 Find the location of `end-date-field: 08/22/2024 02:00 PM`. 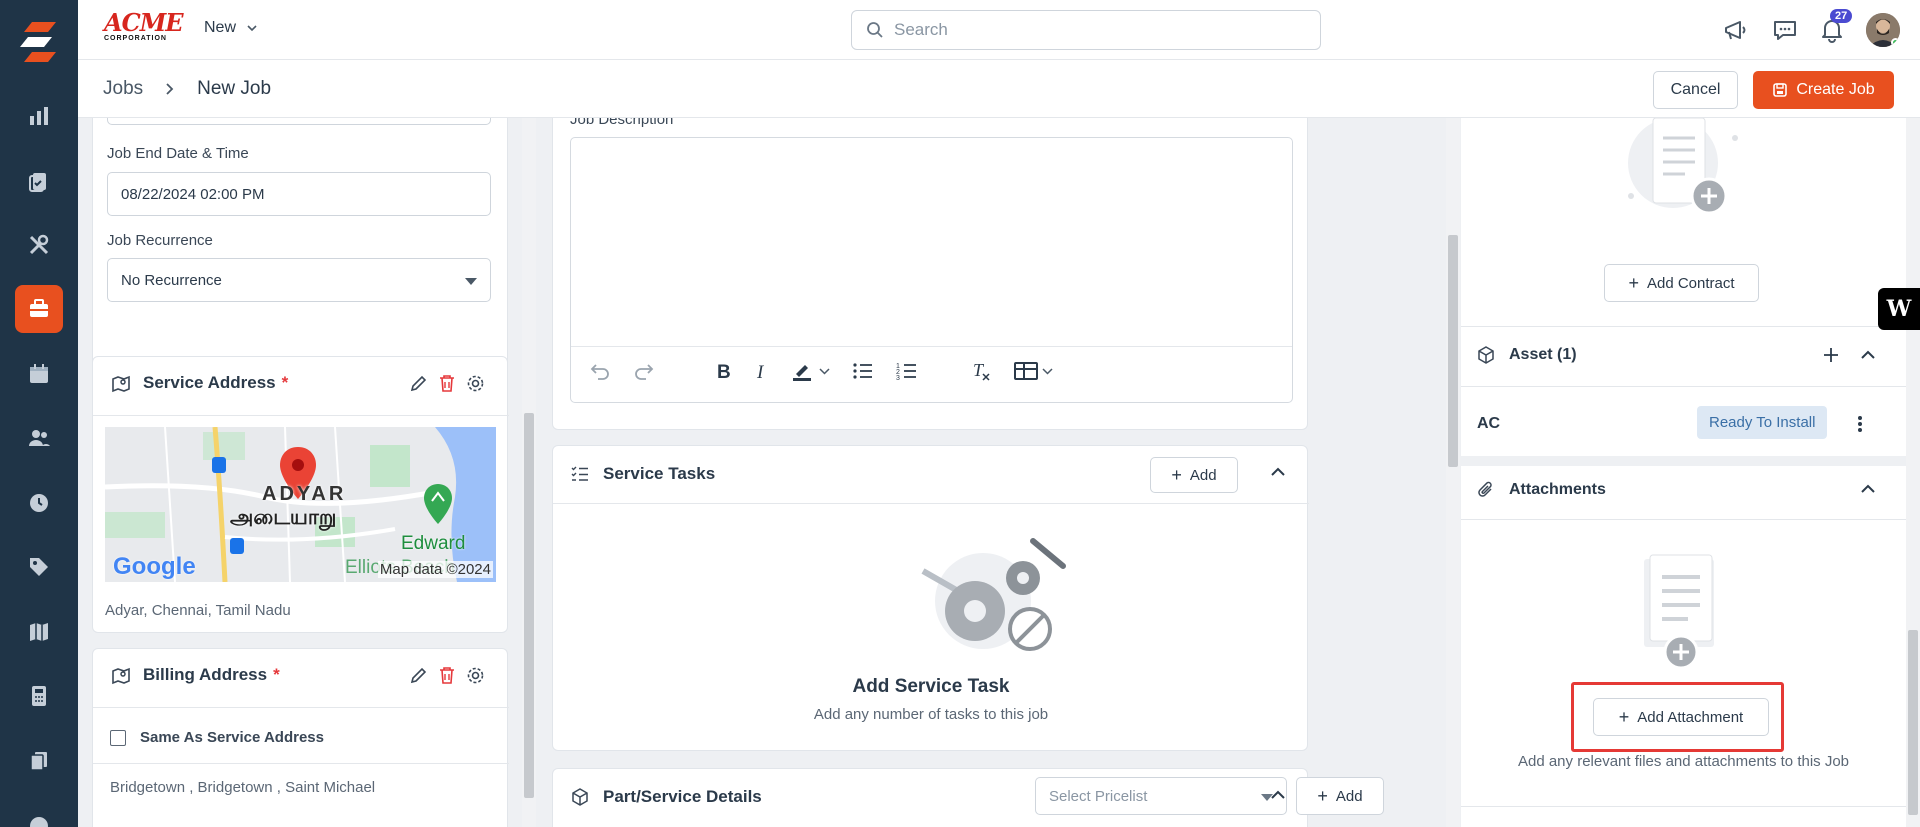

end-date-field: 08/22/2024 02:00 PM is located at coordinates (299, 194).